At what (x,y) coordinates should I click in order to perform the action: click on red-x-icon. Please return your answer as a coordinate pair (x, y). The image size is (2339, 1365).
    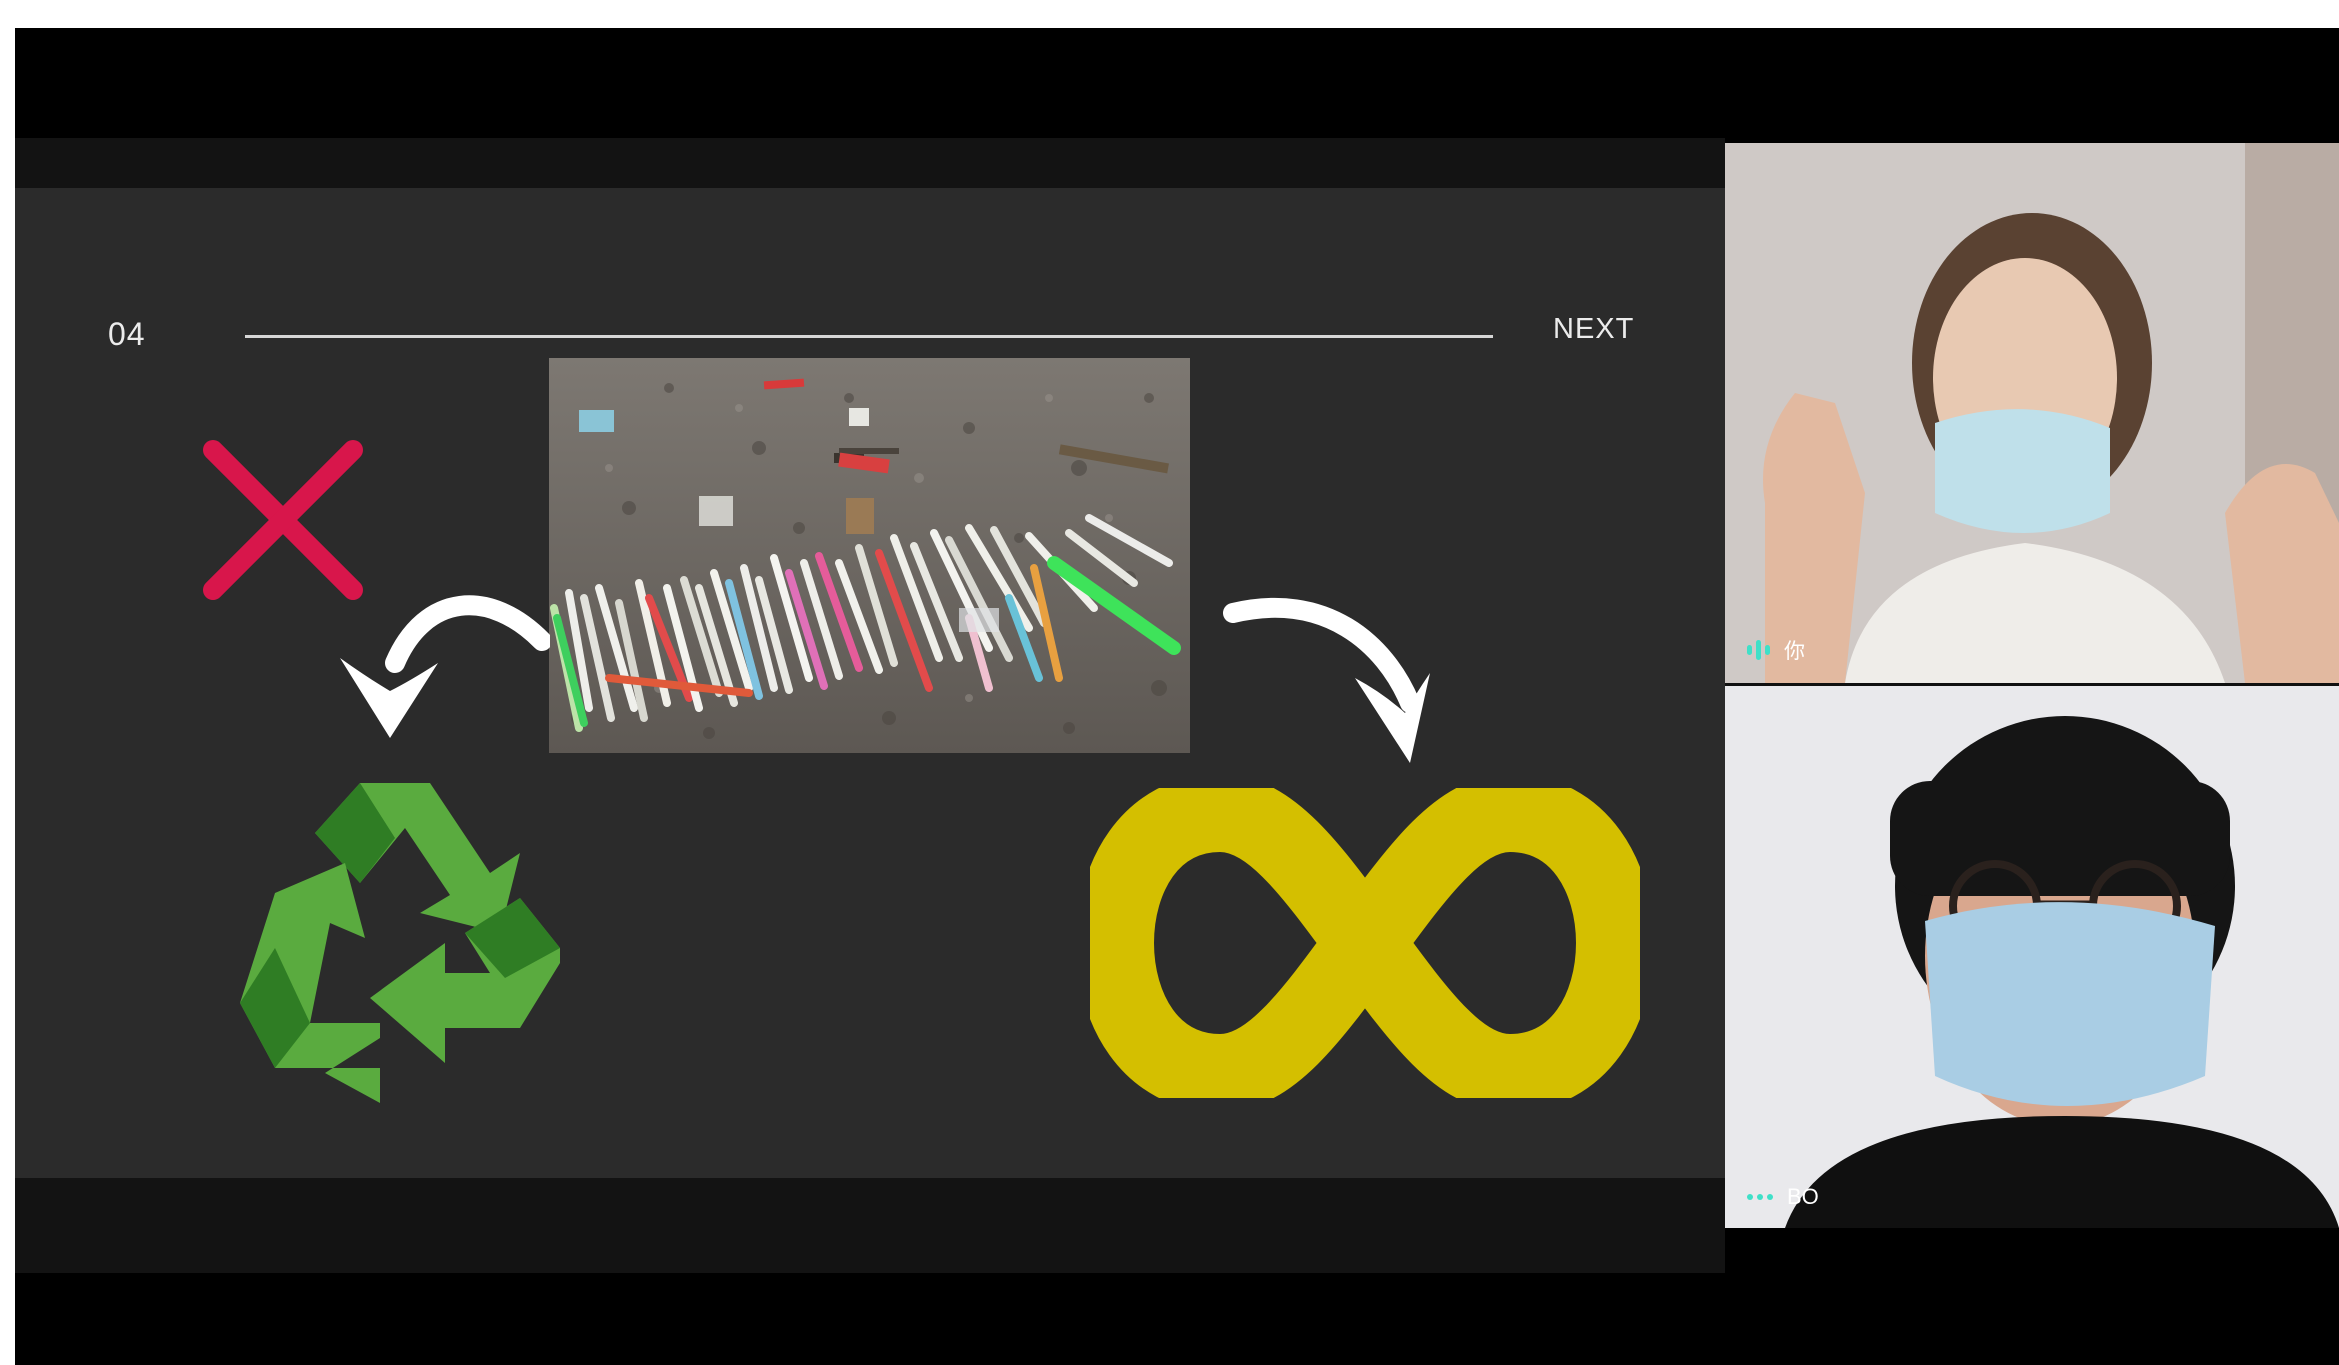
    Looking at the image, I should click on (283, 520).